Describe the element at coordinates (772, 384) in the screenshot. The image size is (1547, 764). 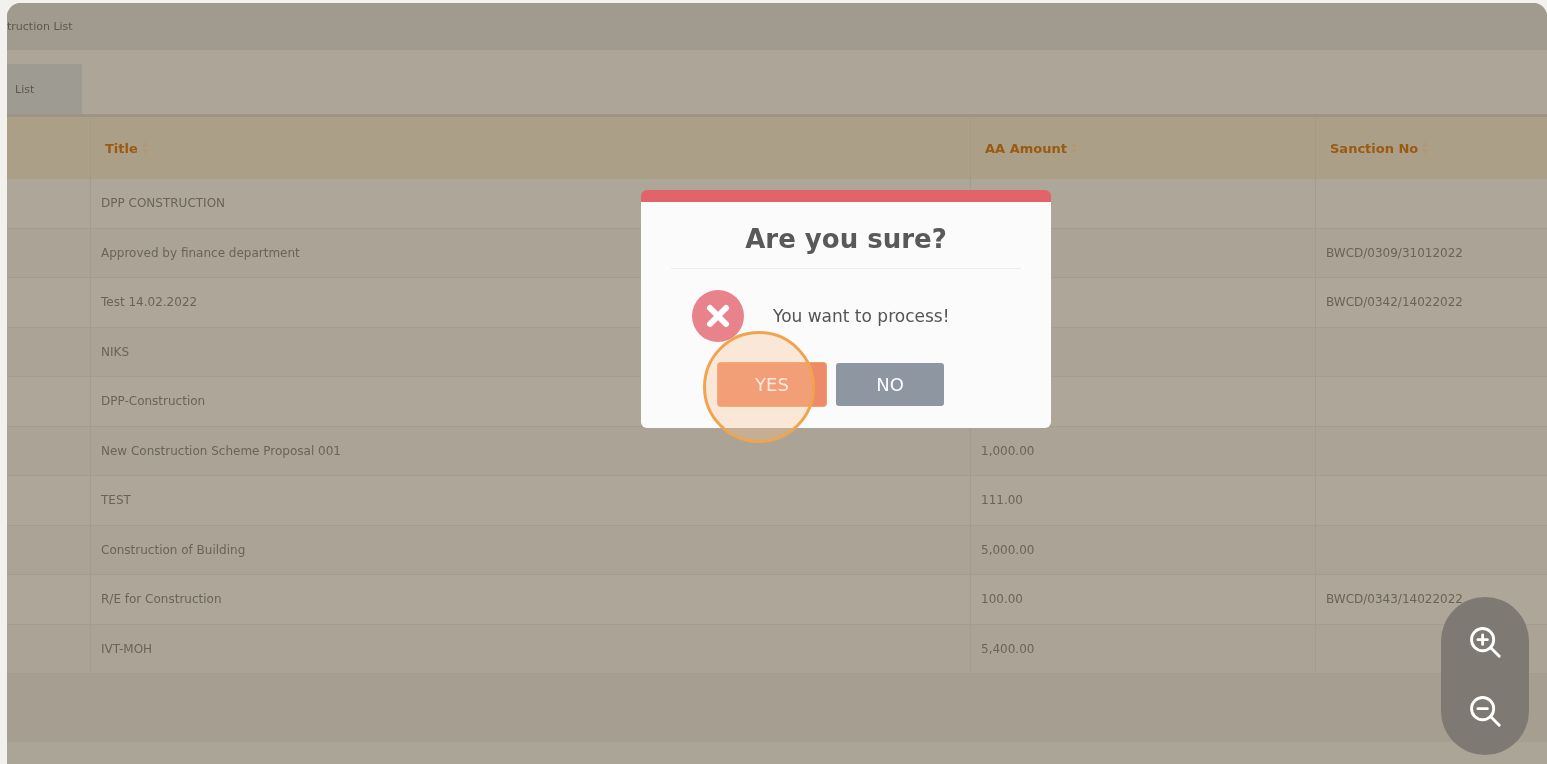
I see `yes-button: YES` at that location.